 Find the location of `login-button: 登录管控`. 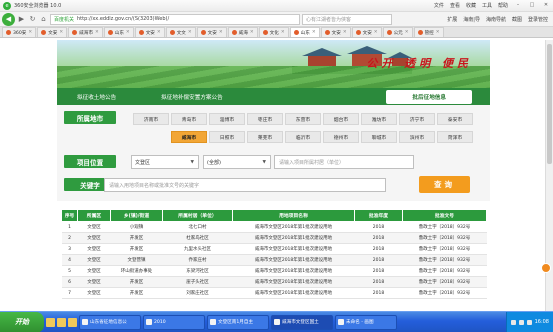

login-button: 登录管控 is located at coordinates (538, 19).